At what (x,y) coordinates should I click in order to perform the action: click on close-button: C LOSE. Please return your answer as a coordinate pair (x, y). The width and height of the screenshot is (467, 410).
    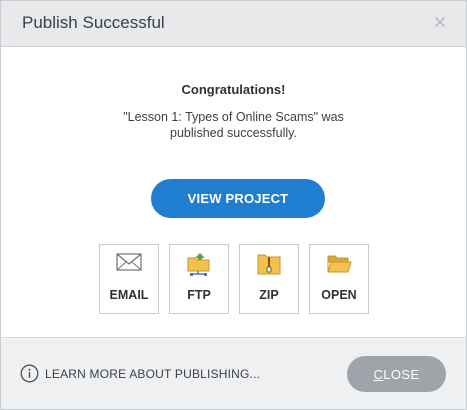
    Looking at the image, I should click on (396, 374).